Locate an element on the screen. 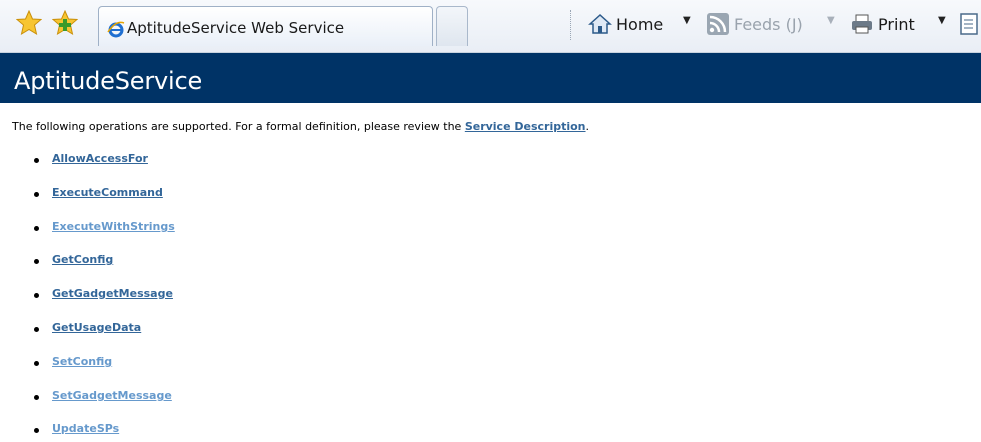 The width and height of the screenshot is (981, 442). home-dropdown-chevron-icon: ▼ is located at coordinates (687, 20).